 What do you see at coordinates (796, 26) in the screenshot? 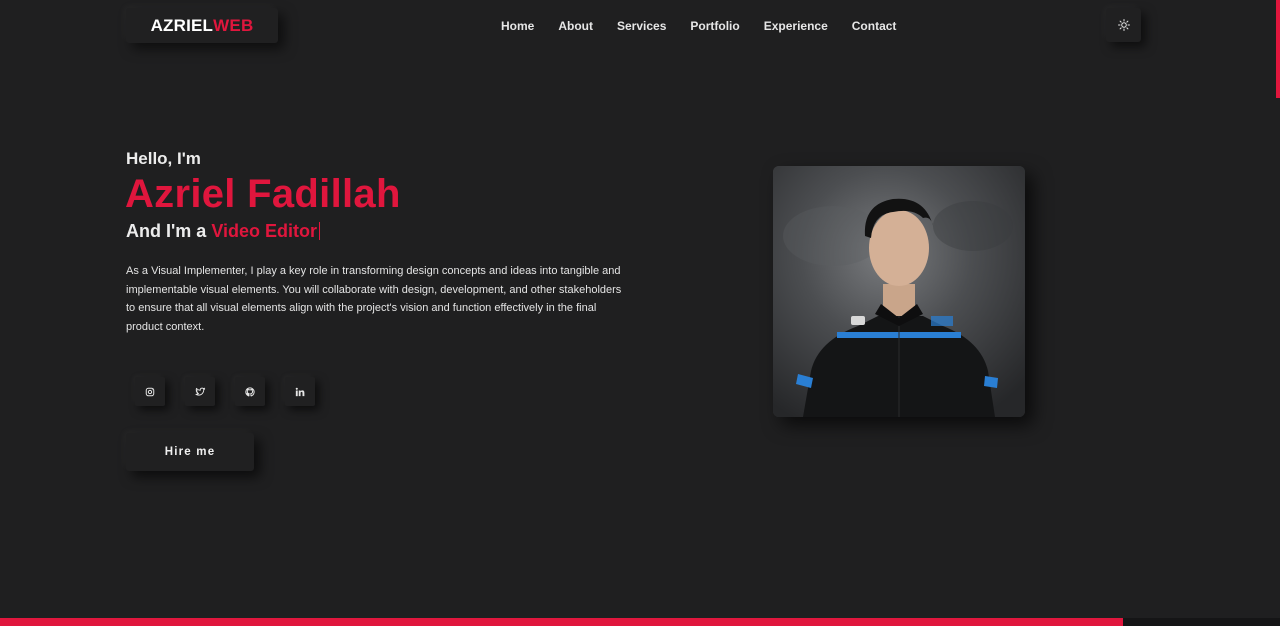
I see `nav-experience: Experience` at bounding box center [796, 26].